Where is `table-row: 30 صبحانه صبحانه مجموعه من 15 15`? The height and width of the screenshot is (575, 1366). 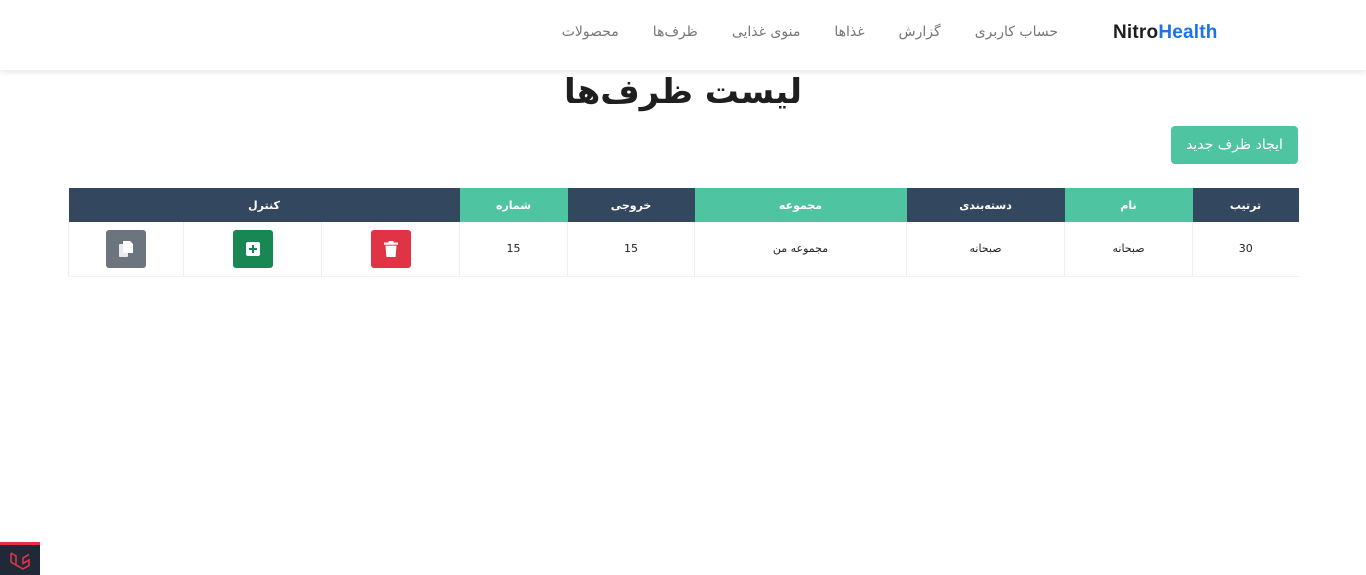
table-row: 30 صبحانه صبحانه مجموعه من 15 15 is located at coordinates (683, 249).